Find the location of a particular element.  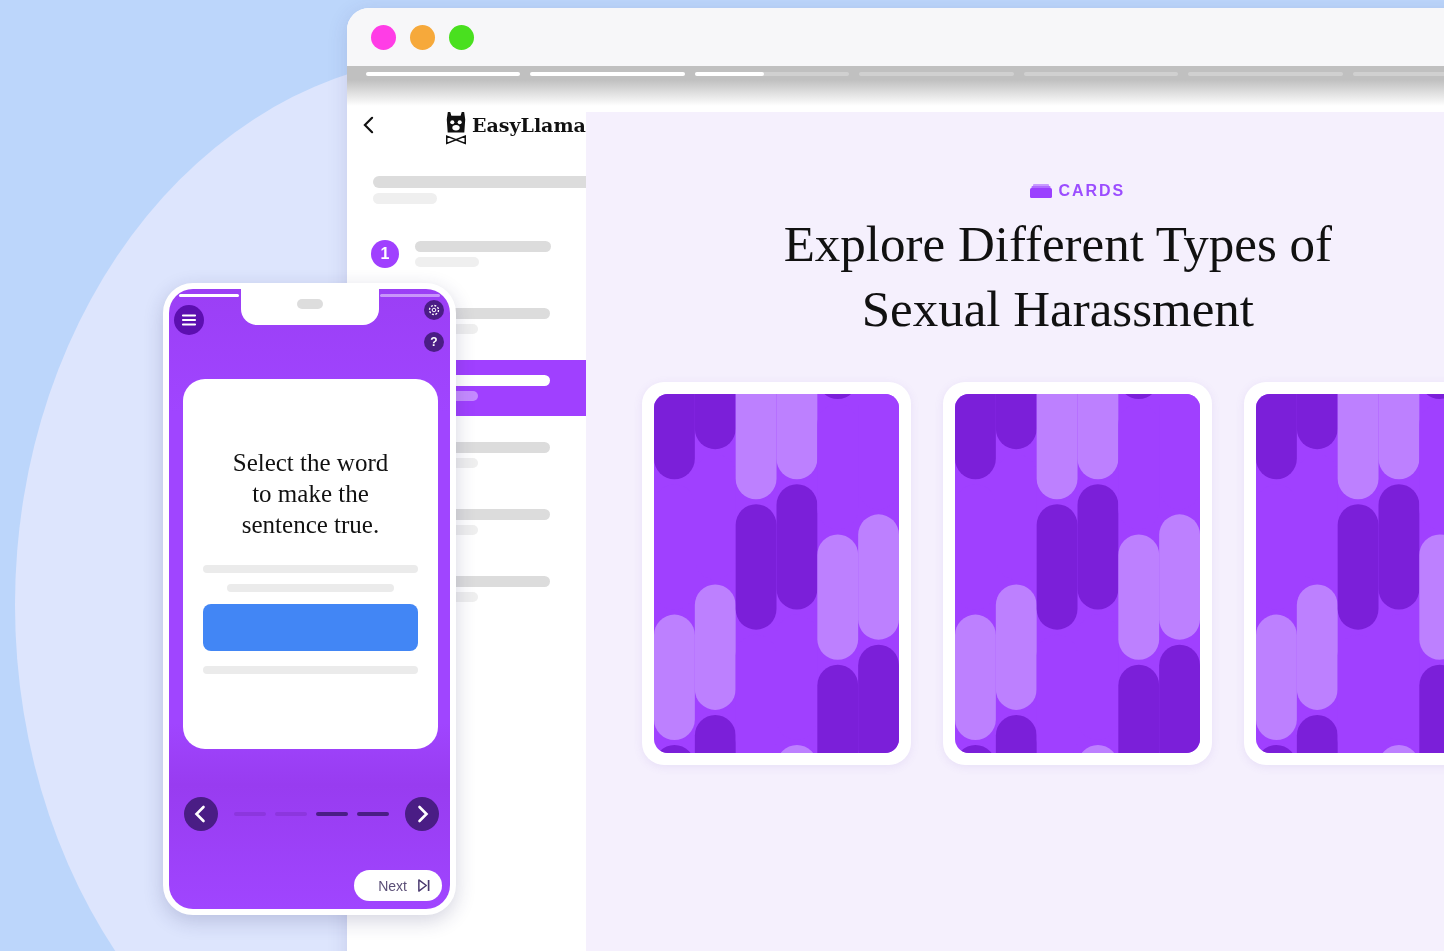

card-stack-icon is located at coordinates (1041, 191).